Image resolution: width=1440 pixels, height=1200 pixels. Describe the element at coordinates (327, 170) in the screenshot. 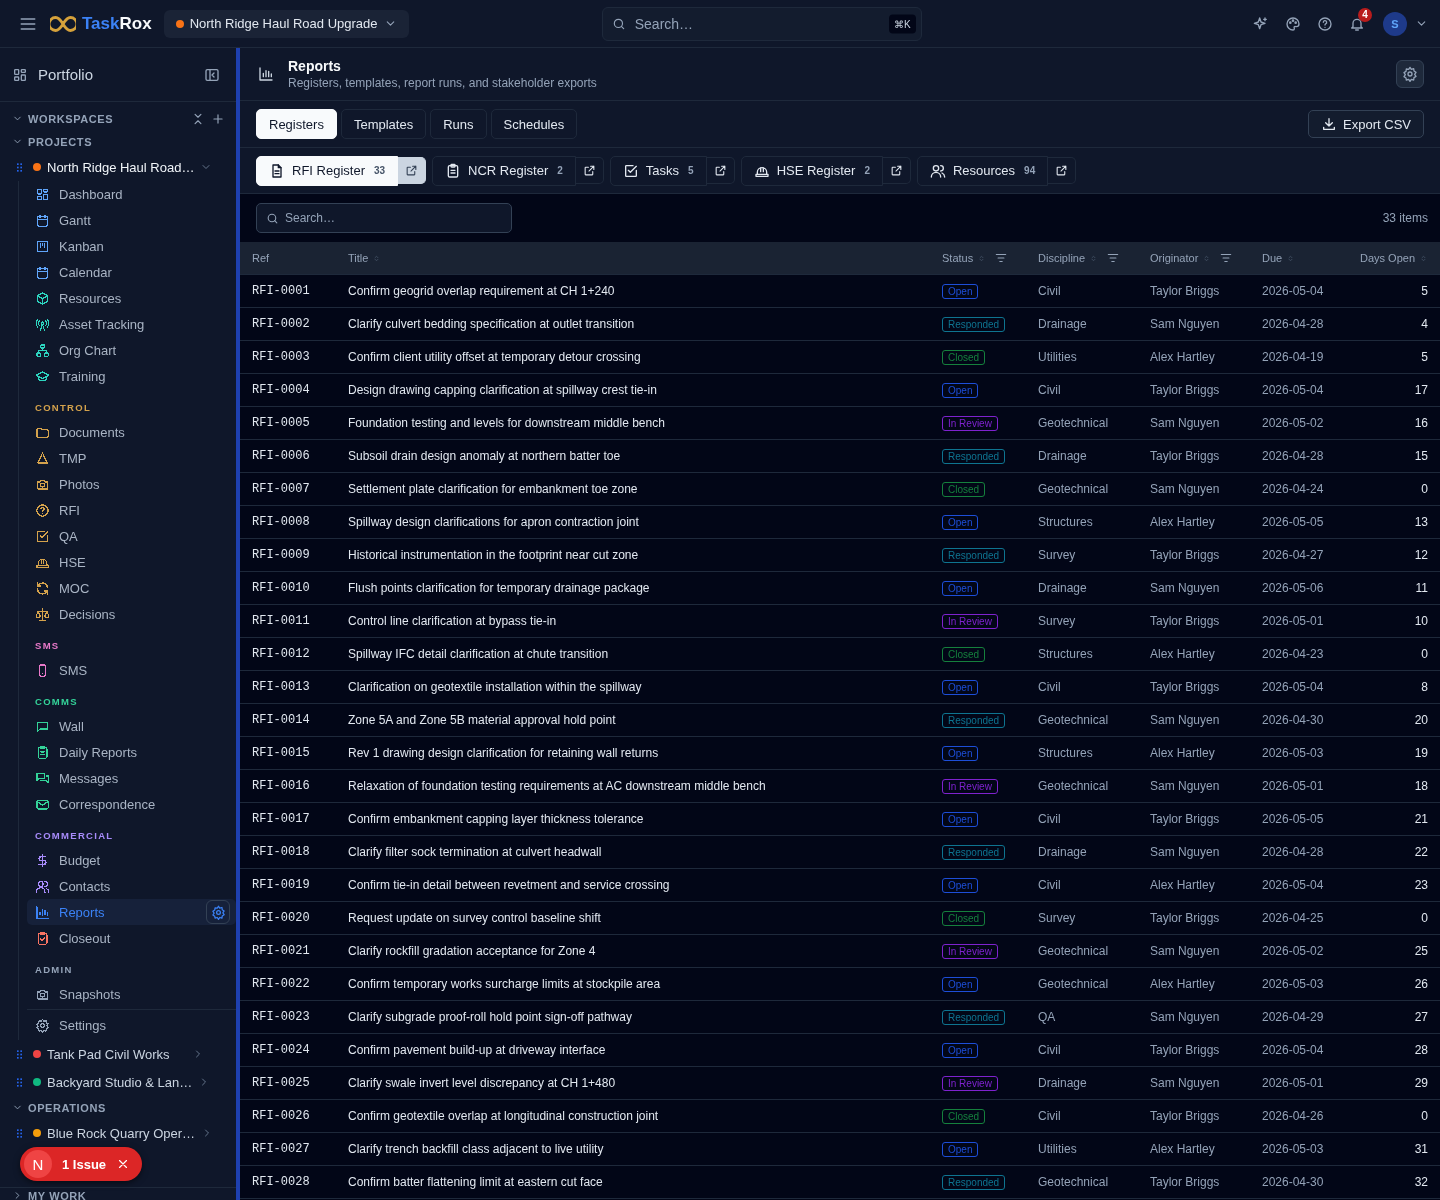

I see `register-tab: RFI Register 33` at that location.